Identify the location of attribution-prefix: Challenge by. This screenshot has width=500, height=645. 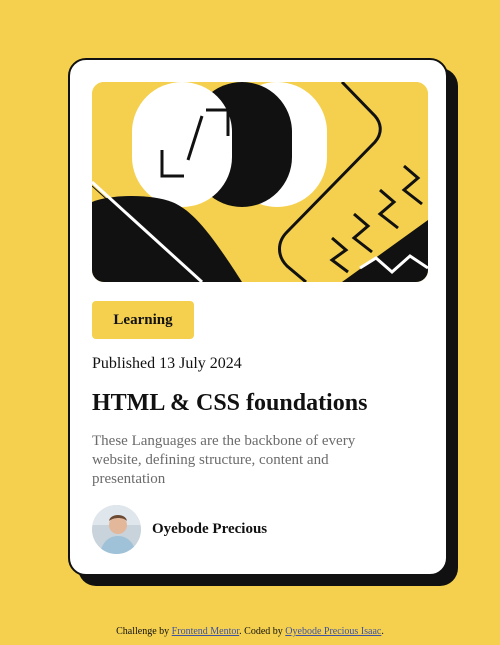
(143, 631).